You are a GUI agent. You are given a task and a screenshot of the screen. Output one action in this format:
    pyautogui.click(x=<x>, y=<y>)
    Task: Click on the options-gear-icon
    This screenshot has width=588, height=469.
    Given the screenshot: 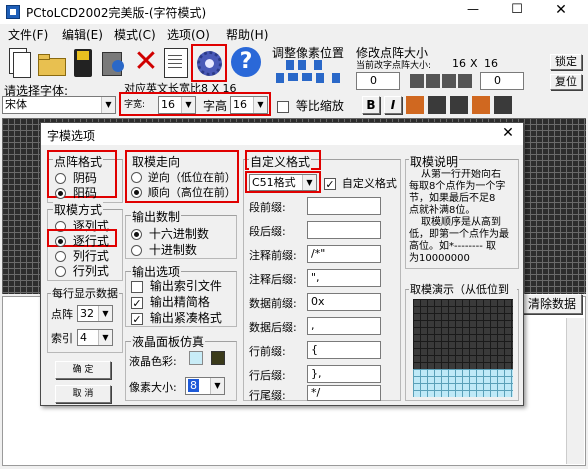 What is the action you would take?
    pyautogui.click(x=209, y=63)
    